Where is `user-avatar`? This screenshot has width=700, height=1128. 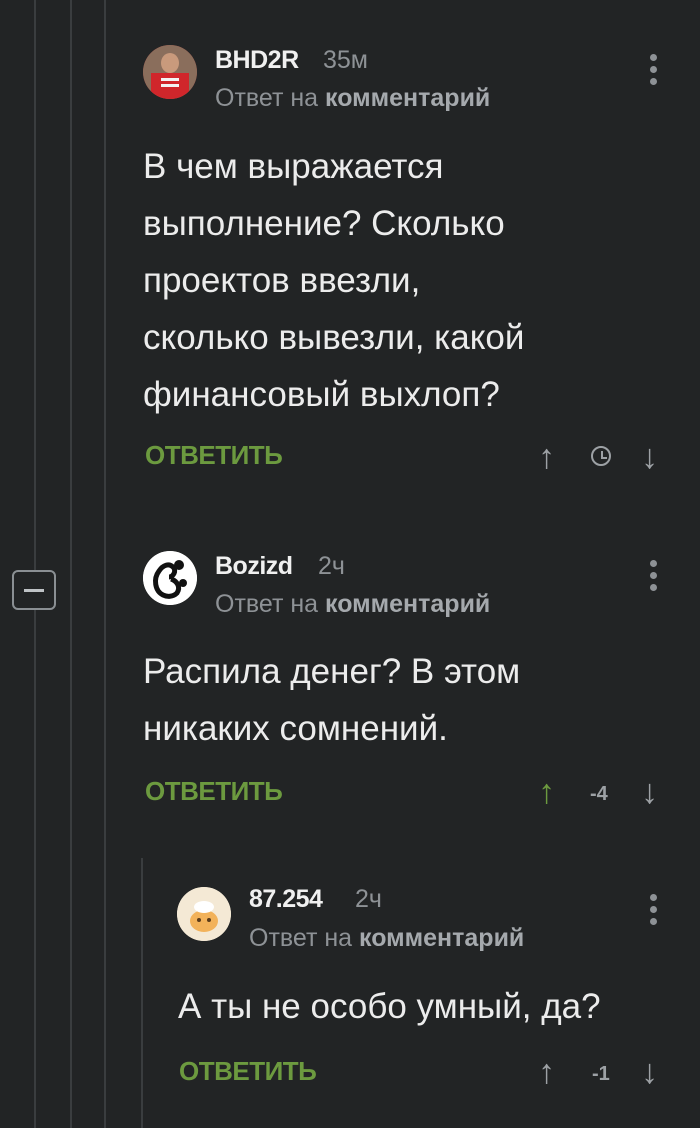
user-avatar is located at coordinates (204, 914).